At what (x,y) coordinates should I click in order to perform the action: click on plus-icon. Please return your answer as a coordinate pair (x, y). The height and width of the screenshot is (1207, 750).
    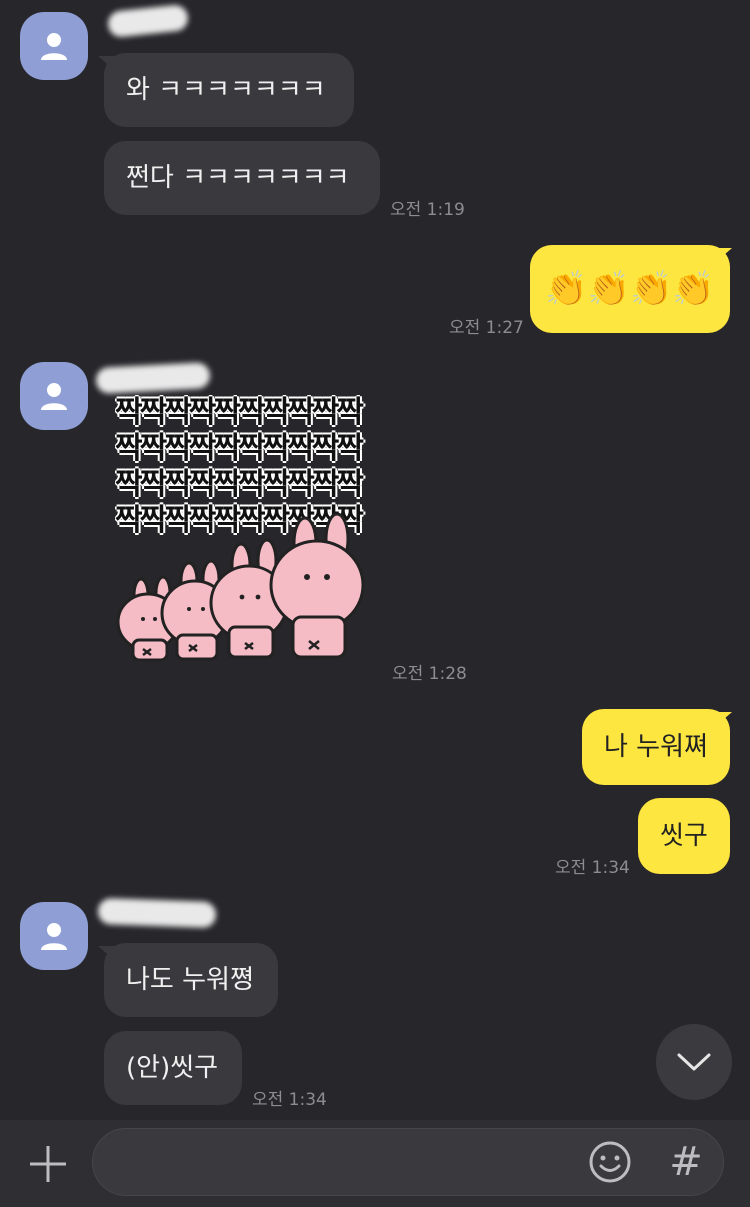
    Looking at the image, I should click on (48, 1164).